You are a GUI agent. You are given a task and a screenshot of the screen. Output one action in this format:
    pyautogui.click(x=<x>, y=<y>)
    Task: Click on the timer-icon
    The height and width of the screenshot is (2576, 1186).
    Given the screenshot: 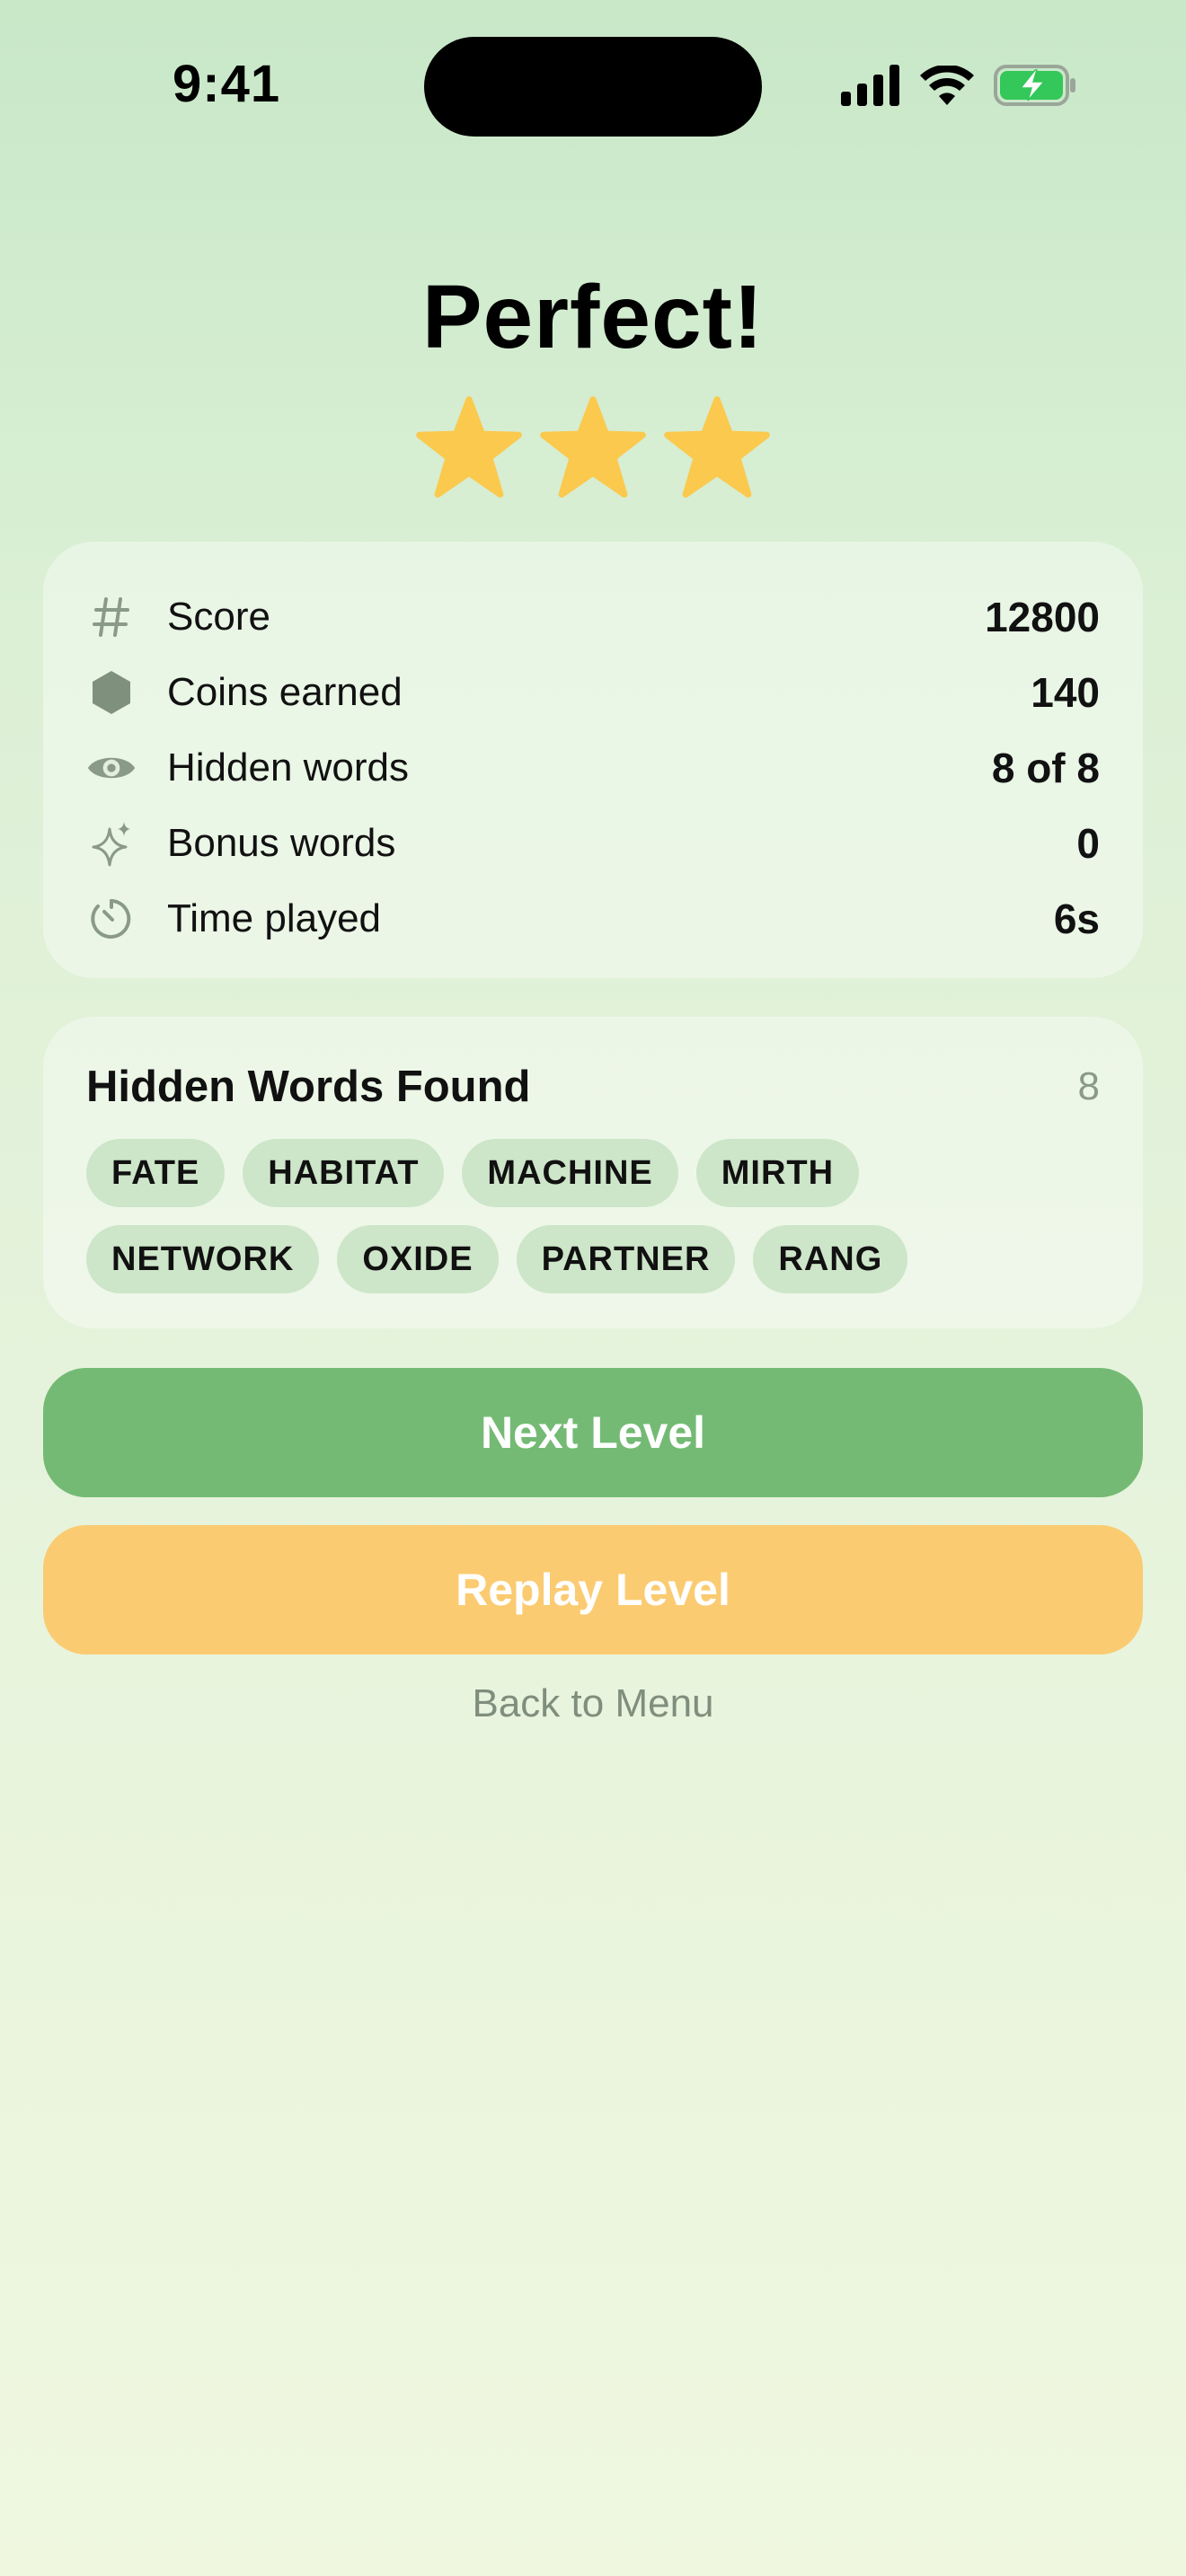 What is the action you would take?
    pyautogui.click(x=111, y=919)
    